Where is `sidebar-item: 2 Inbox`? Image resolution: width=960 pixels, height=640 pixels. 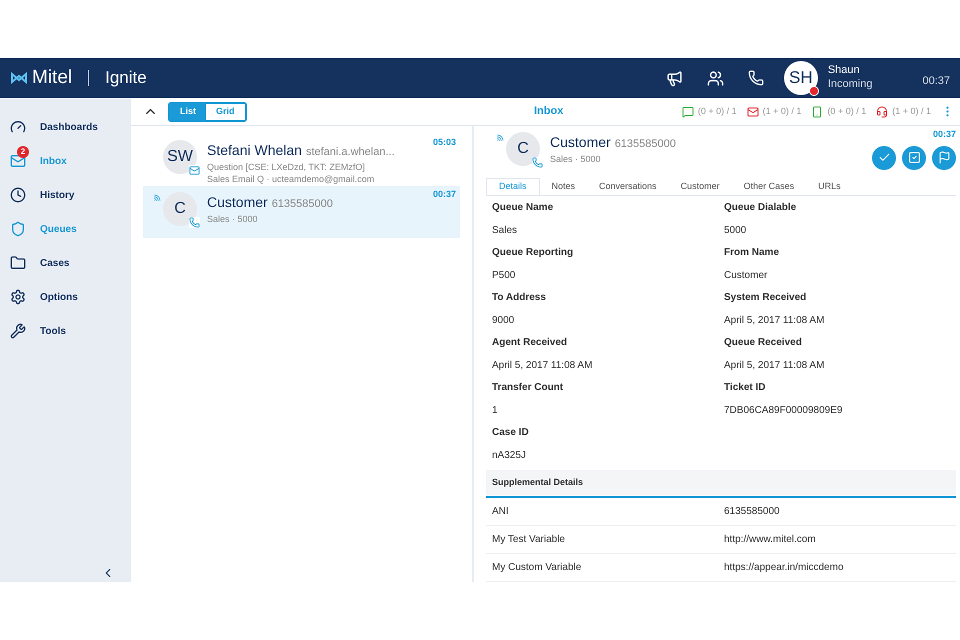 sidebar-item: 2 Inbox is located at coordinates (65, 161).